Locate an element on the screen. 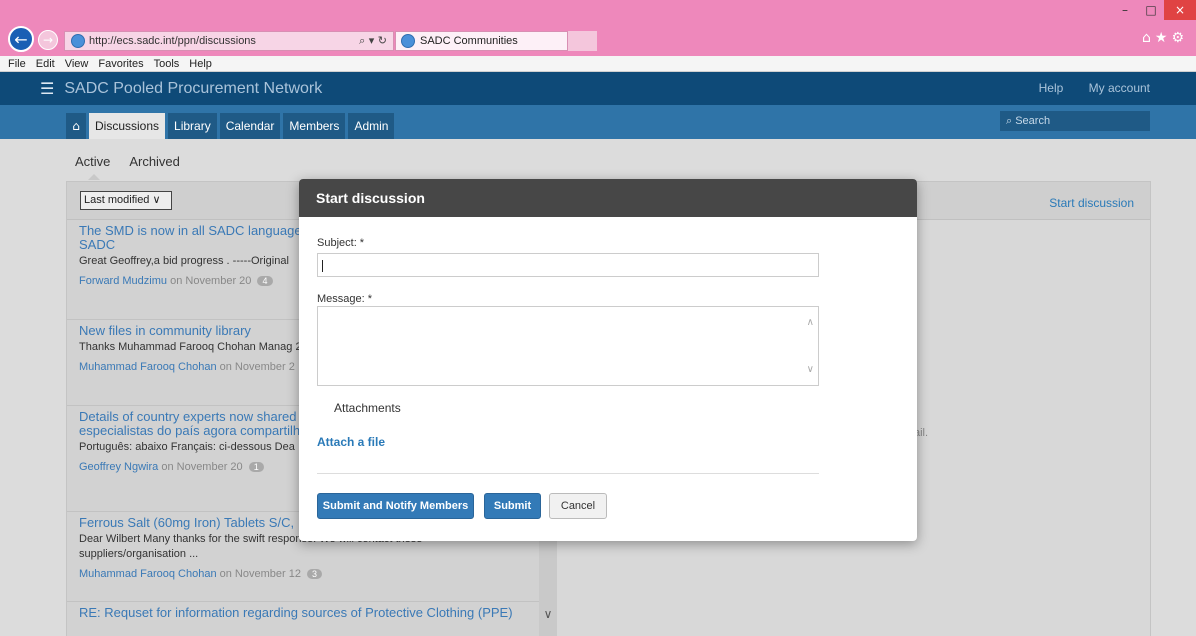 This screenshot has width=1196, height=636. scroll-down-icon: ∨ is located at coordinates (548, 614).